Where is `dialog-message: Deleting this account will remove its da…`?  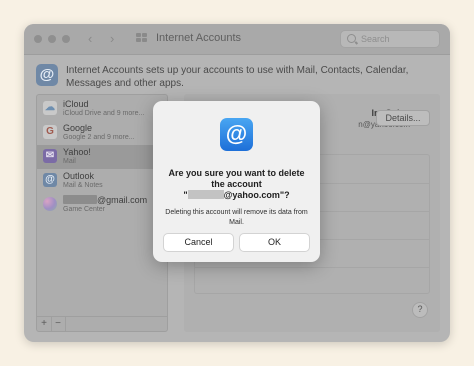 dialog-message: Deleting this account will remove its da… is located at coordinates (236, 217).